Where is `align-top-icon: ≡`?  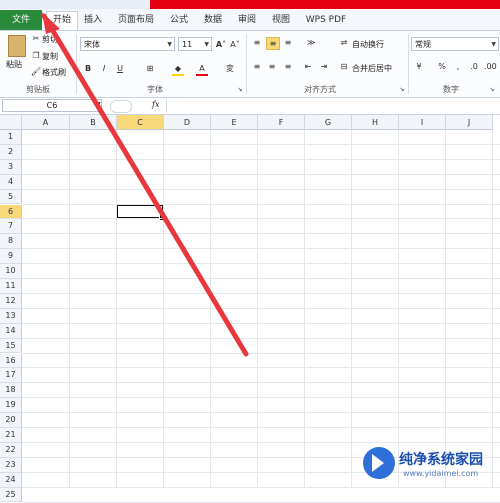 align-top-icon: ≡ is located at coordinates (257, 42).